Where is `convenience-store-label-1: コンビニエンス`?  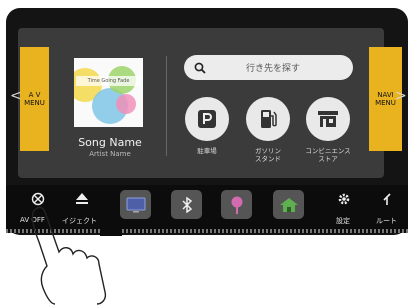 convenience-store-label-1: コンビニエンス is located at coordinates (328, 151).